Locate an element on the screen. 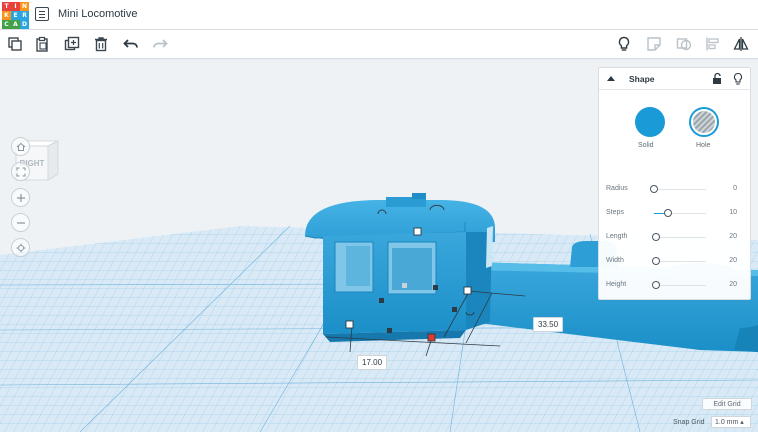 The image size is (758, 432). logo-letter: N is located at coordinates (24, 6).